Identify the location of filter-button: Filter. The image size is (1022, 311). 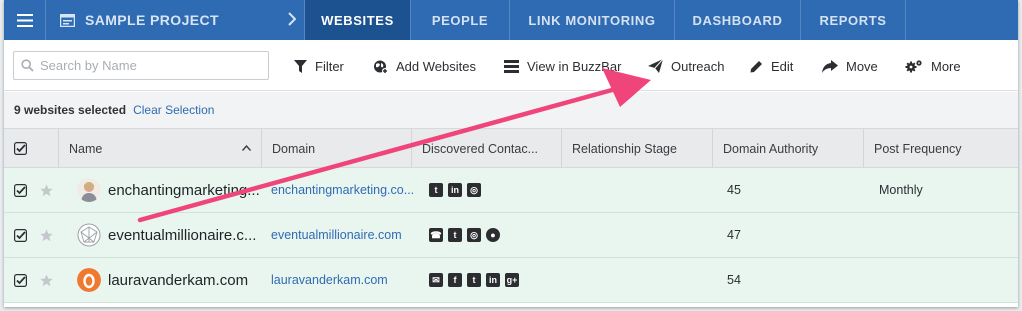
(319, 66).